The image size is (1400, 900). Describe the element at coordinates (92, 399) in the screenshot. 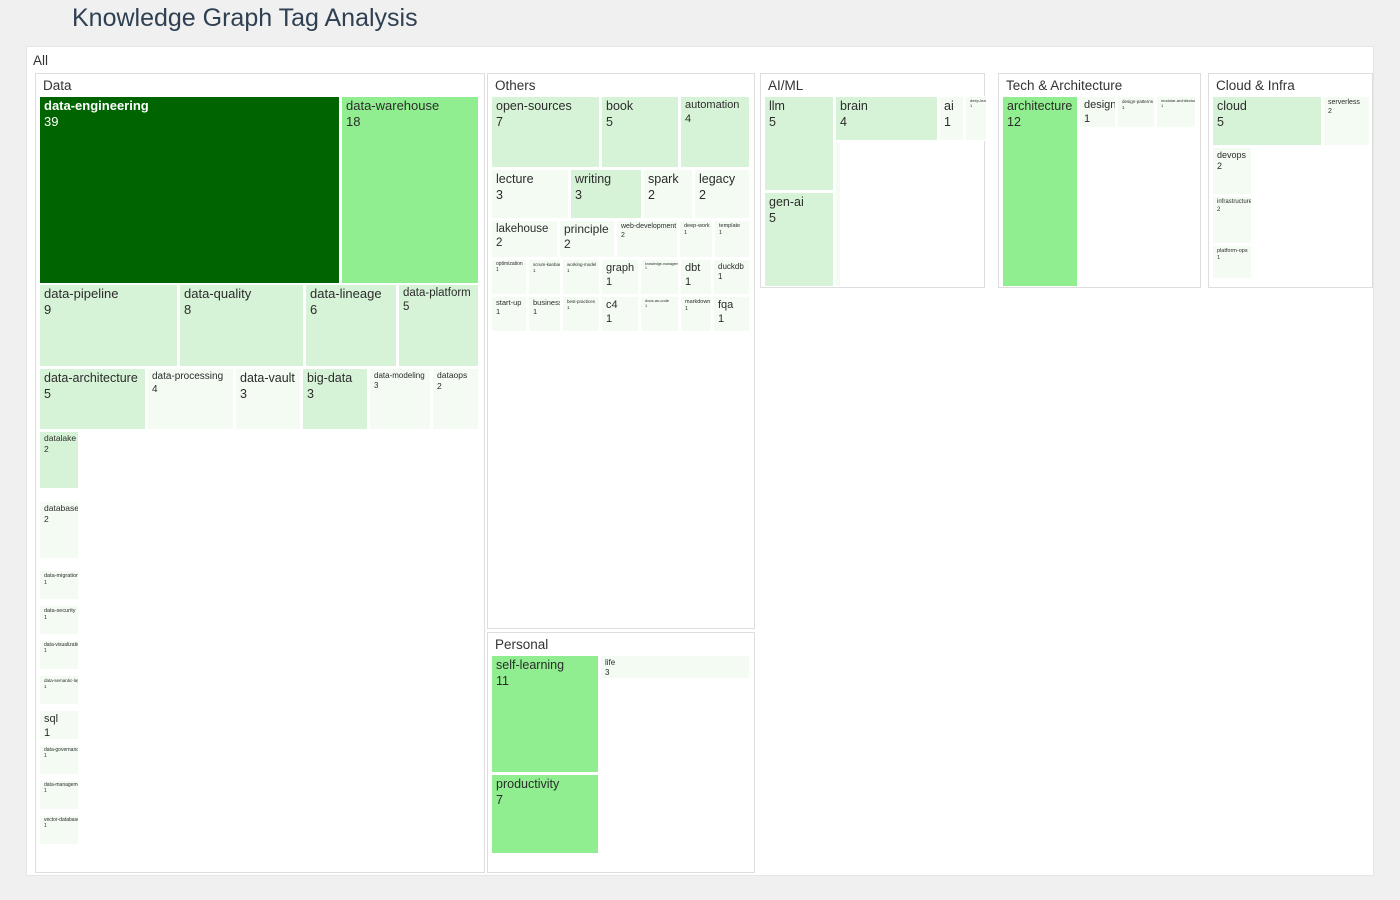

I see `treemap-tile-data-architecture: data-architecture 5` at that location.